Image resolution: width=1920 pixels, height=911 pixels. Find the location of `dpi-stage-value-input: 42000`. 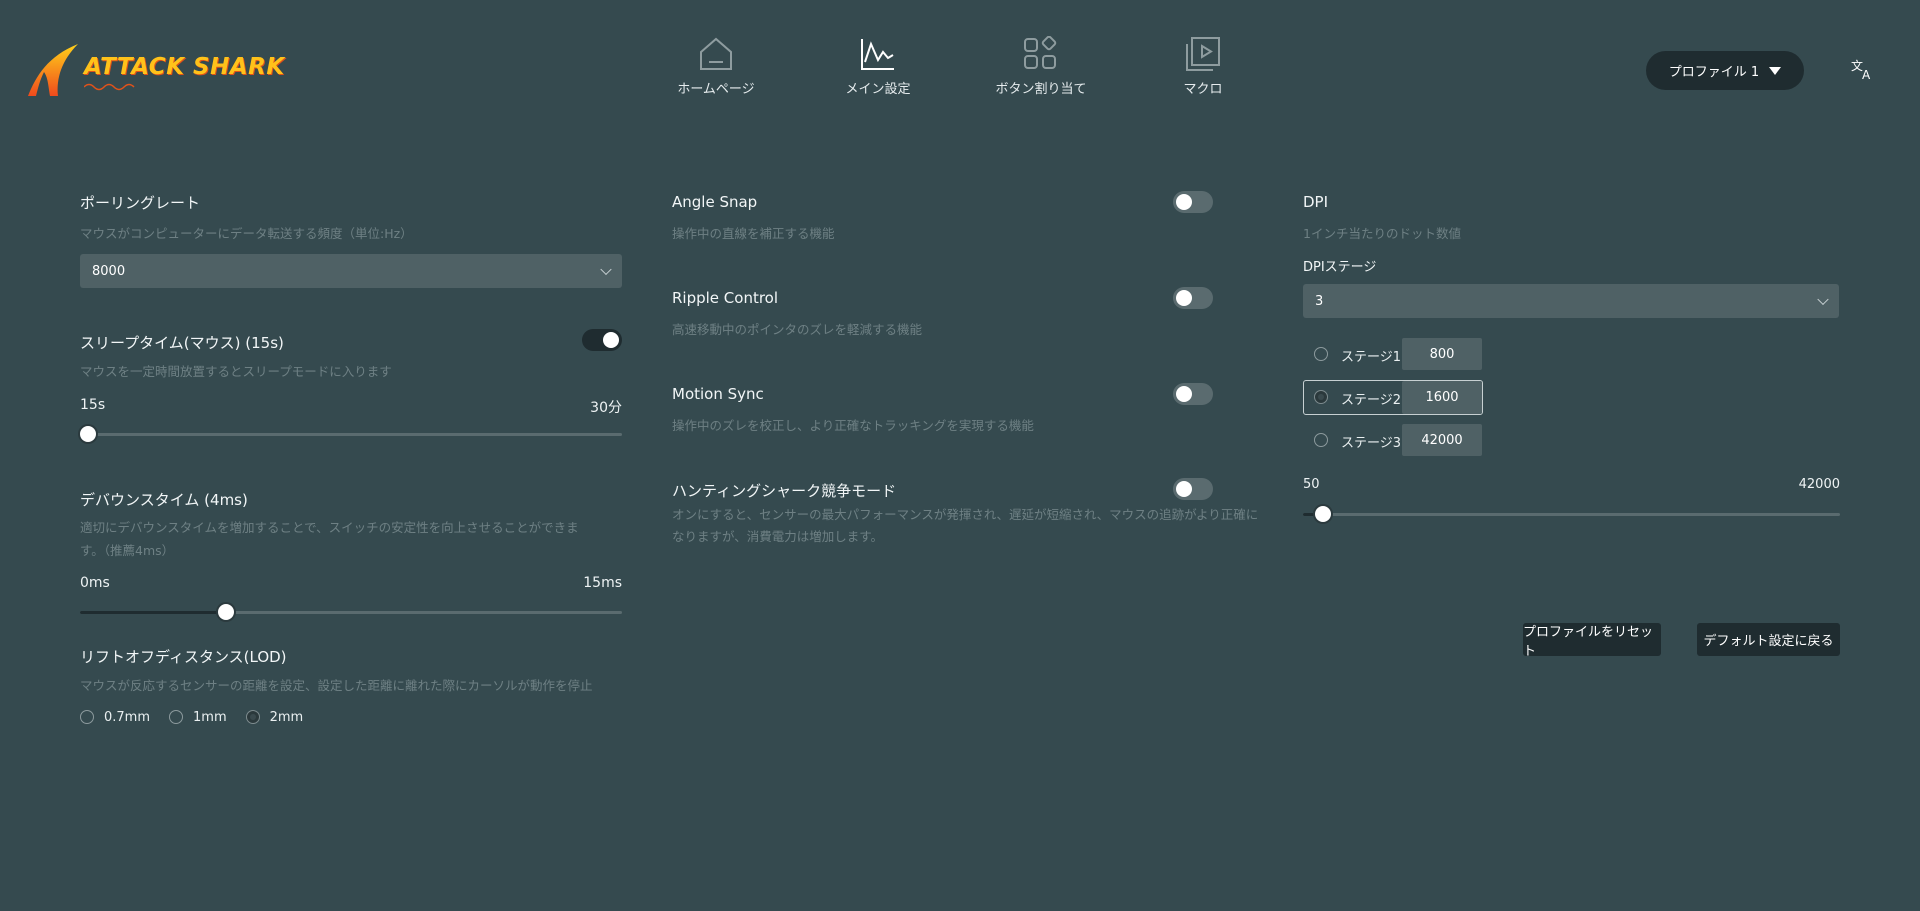

dpi-stage-value-input: 42000 is located at coordinates (1442, 440).